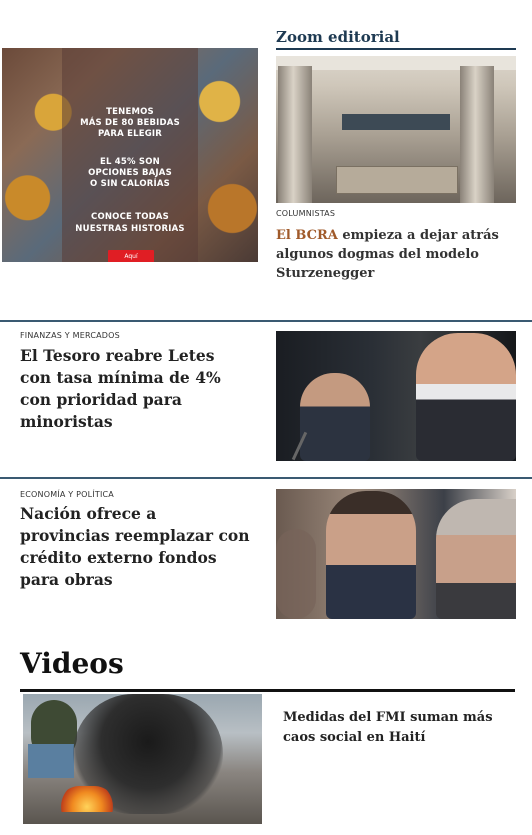  What do you see at coordinates (307, 235) in the screenshot?
I see `headline-accent: El BCRA` at bounding box center [307, 235].